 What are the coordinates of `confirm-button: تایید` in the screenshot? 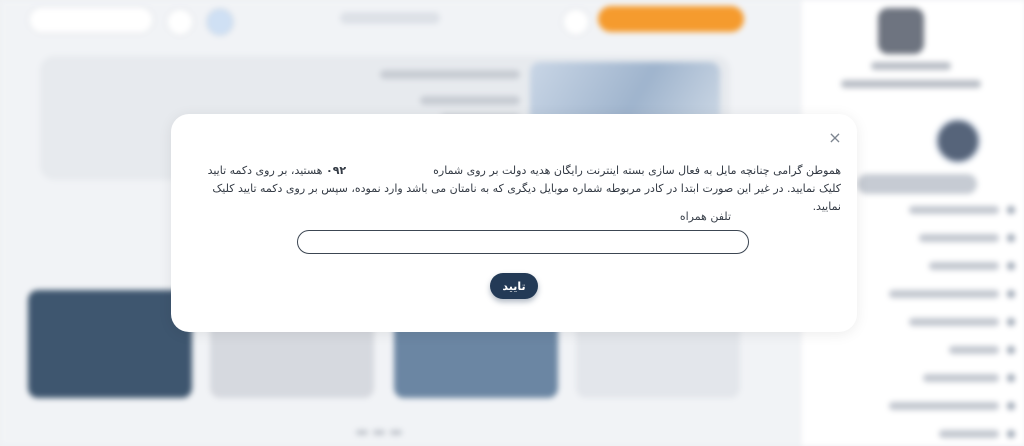 It's located at (514, 286).